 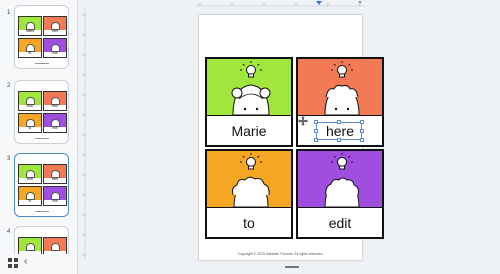 I want to click on tab-stop-icon, so click(x=360, y=2).